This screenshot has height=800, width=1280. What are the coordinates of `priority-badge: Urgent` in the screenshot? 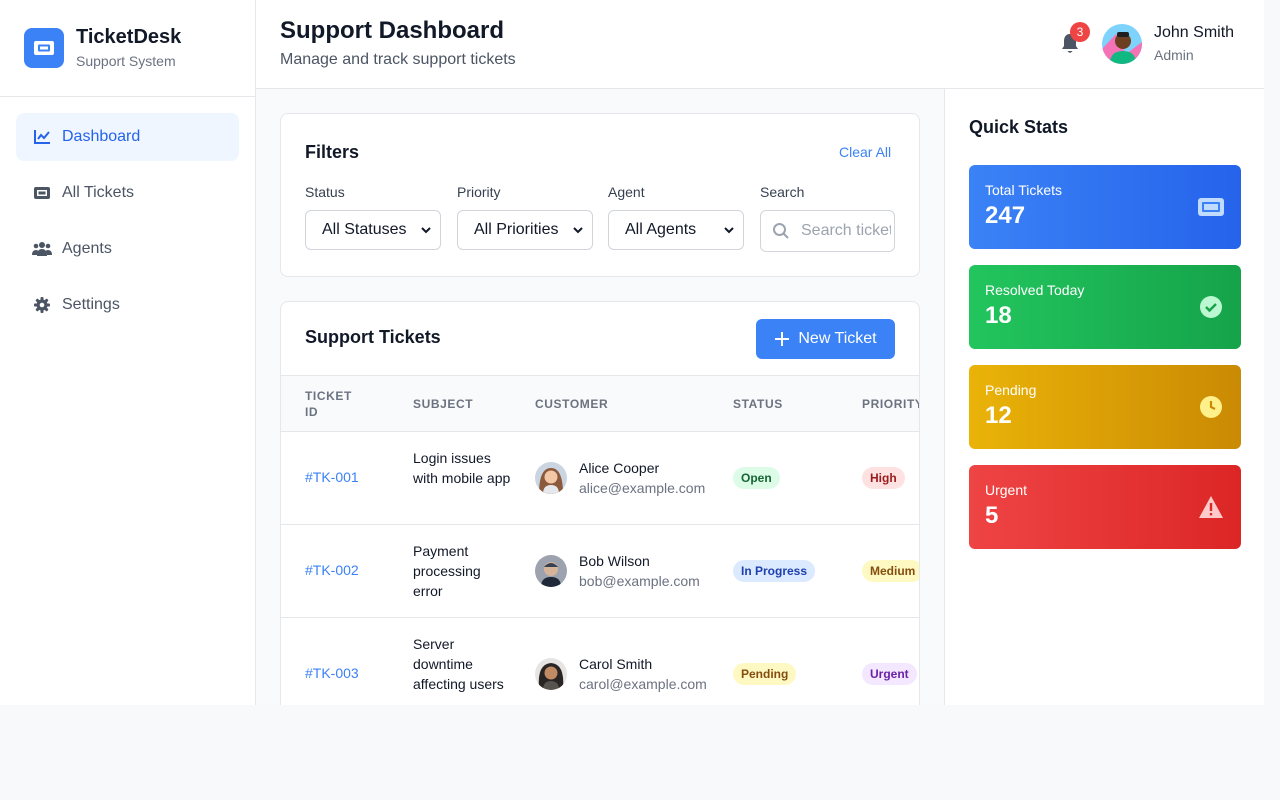 It's located at (889, 674).